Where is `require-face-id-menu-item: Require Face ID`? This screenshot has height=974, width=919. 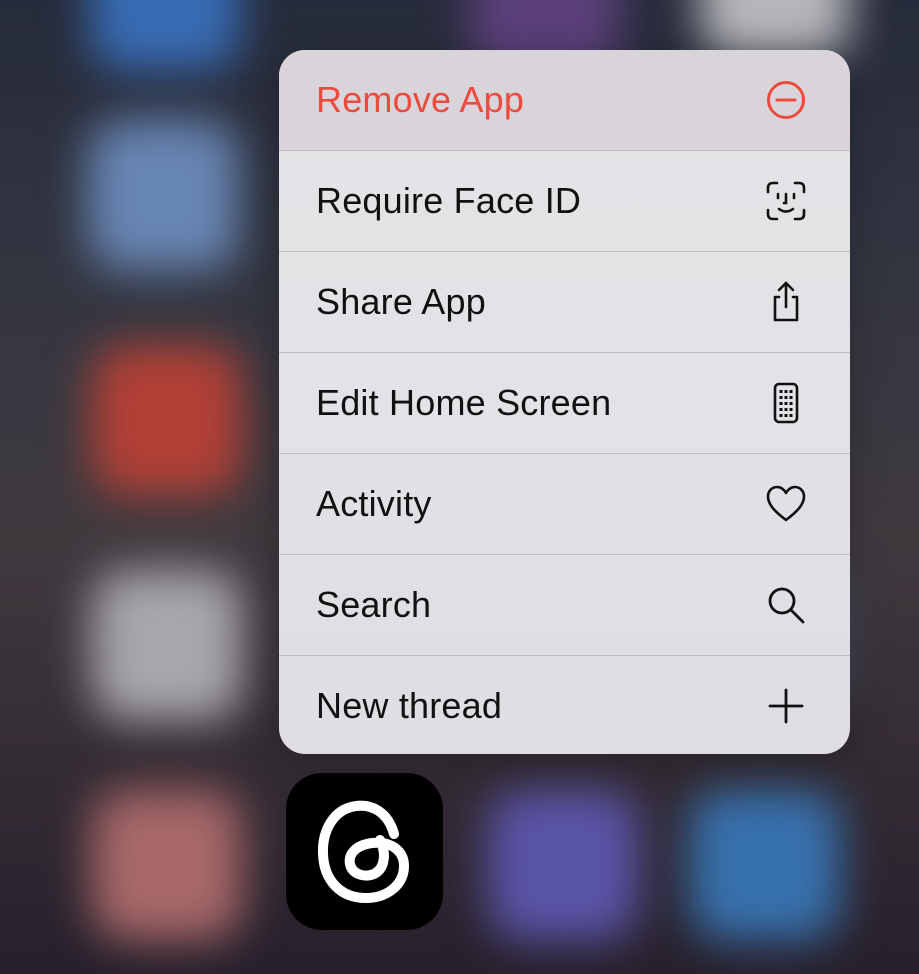 require-face-id-menu-item: Require Face ID is located at coordinates (564, 201).